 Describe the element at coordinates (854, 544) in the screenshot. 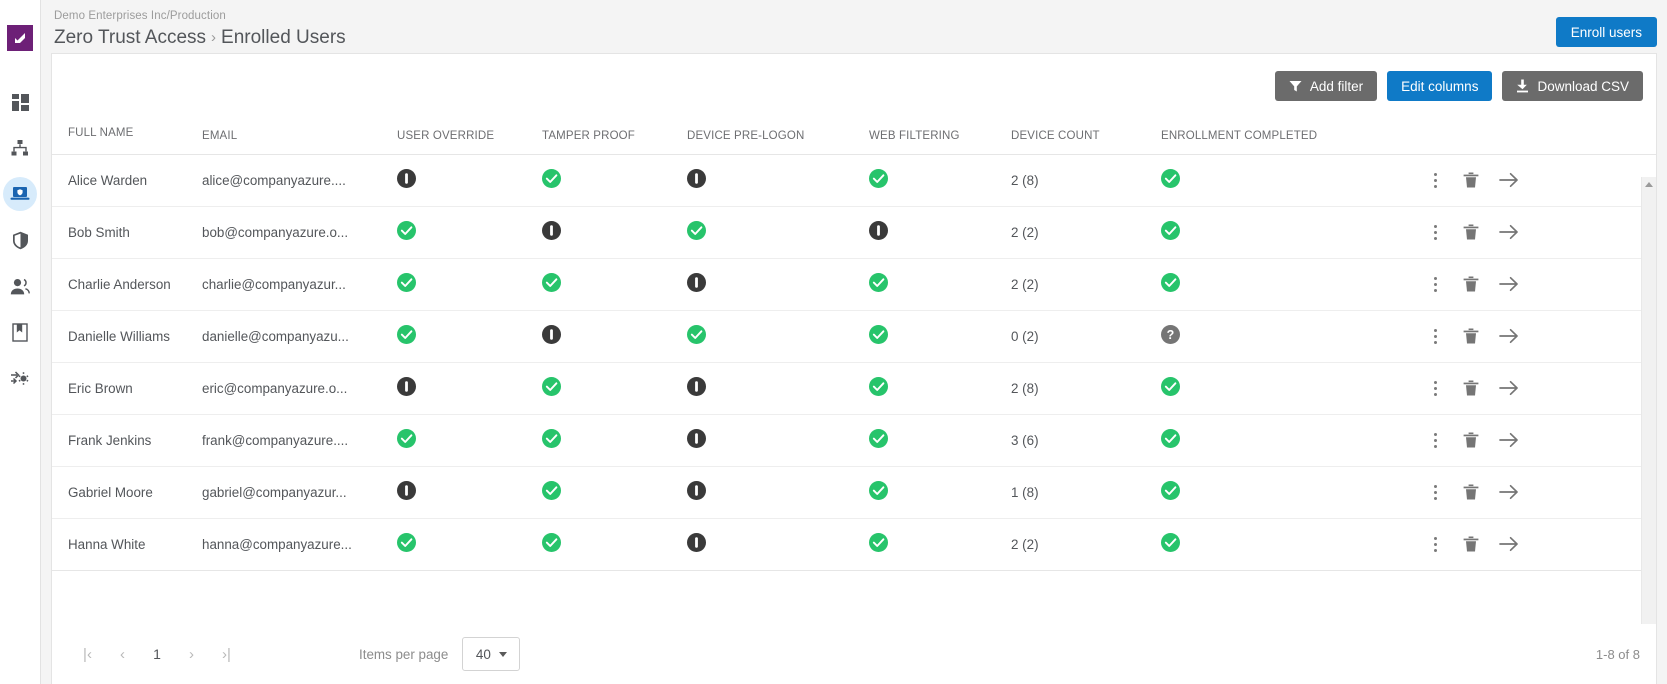

I see `table-row: Hanna White hanna@companyazure... 2 (2)` at that location.